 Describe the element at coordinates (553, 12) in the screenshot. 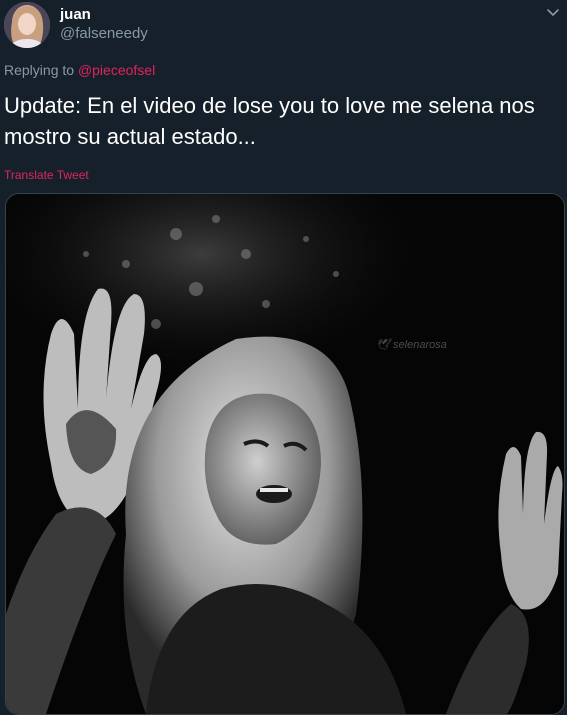

I see `chevron-down-icon` at that location.